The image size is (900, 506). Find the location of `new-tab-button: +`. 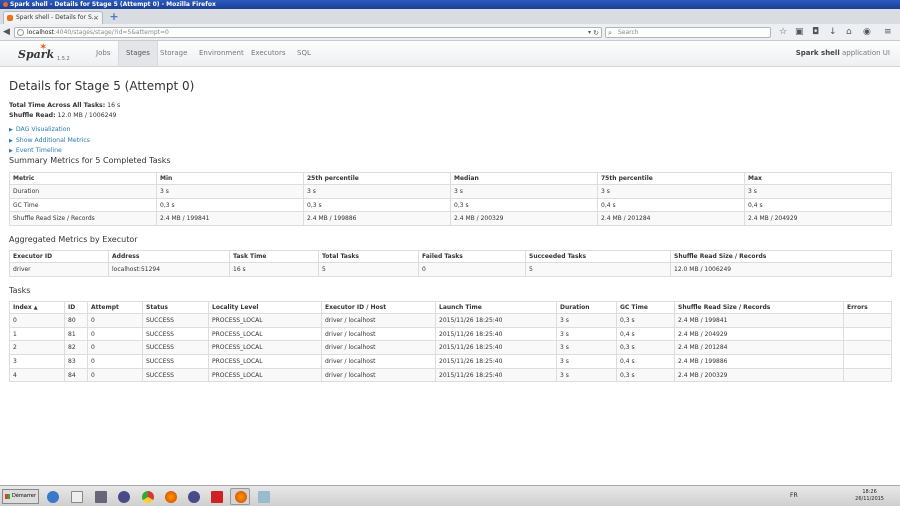

new-tab-button: + is located at coordinates (114, 16).